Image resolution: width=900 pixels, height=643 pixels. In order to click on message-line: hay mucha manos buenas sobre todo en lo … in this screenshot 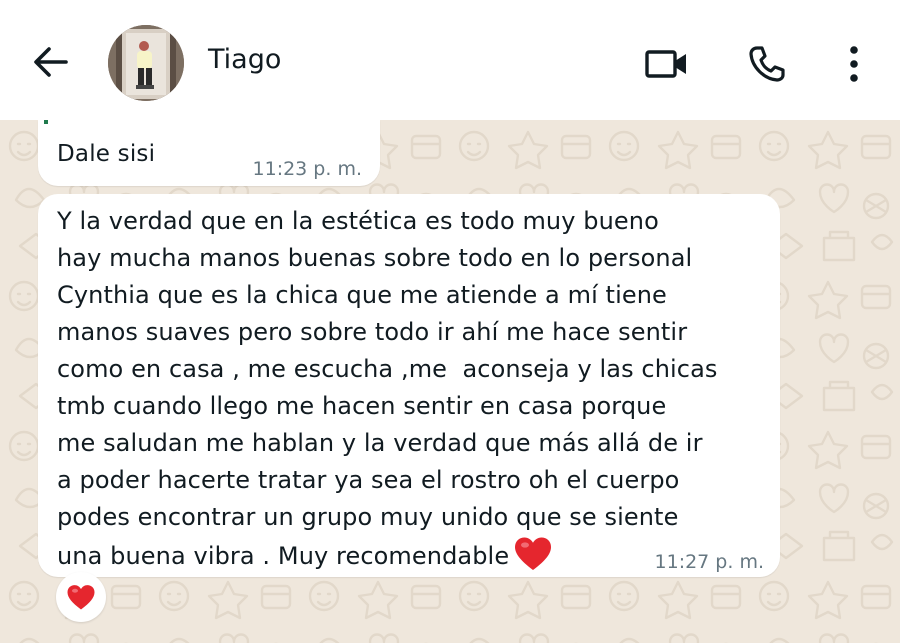, I will do `click(375, 258)`.